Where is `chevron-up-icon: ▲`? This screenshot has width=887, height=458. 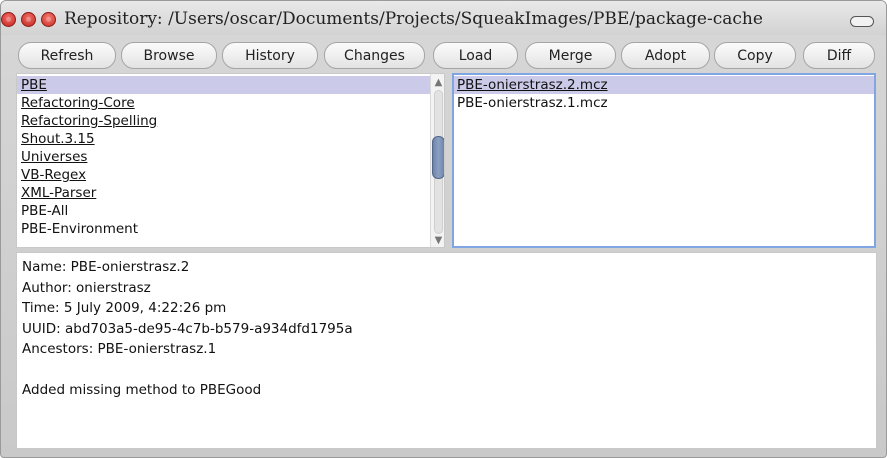
chevron-up-icon: ▲ is located at coordinates (437, 83).